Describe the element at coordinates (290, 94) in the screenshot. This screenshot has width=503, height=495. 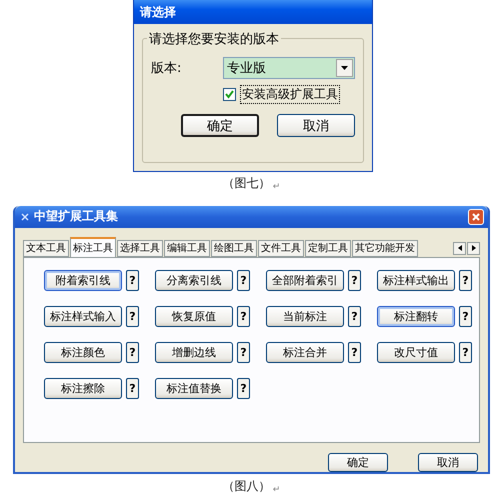
I see `checkbox-label: 安装高级扩展工具` at that location.